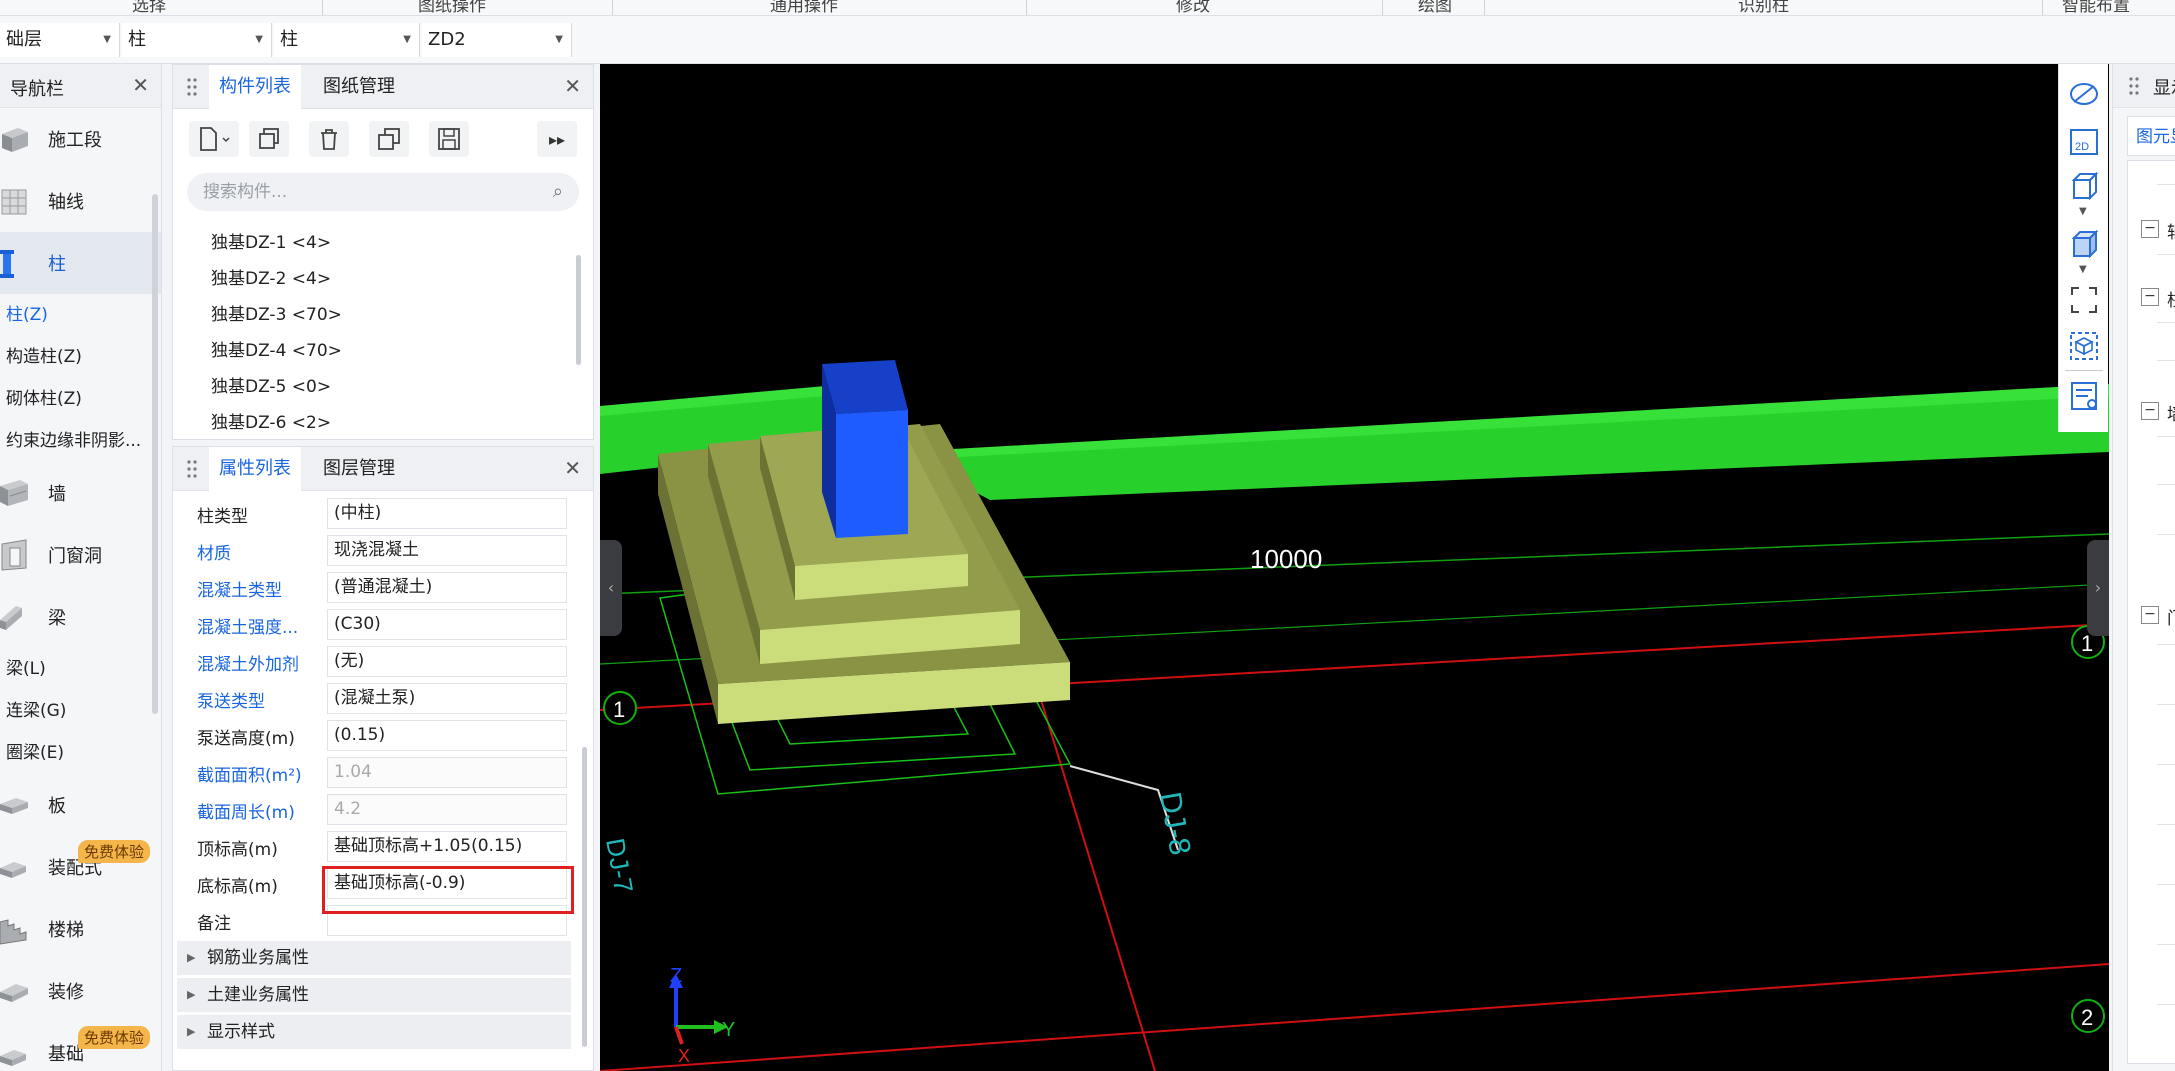 Image resolution: width=2175 pixels, height=1071 pixels. Describe the element at coordinates (497, 40) in the screenshot. I see `component-select: ZD2 ▼` at that location.